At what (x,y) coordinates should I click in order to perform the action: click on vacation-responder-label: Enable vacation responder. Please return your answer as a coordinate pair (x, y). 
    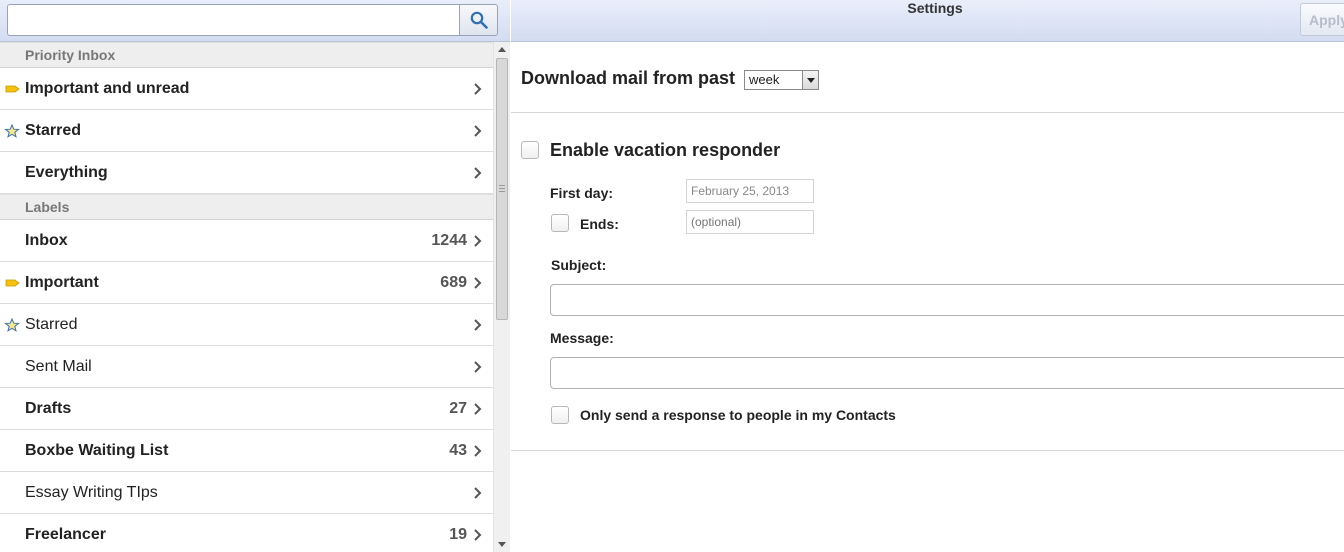
    Looking at the image, I should click on (665, 150).